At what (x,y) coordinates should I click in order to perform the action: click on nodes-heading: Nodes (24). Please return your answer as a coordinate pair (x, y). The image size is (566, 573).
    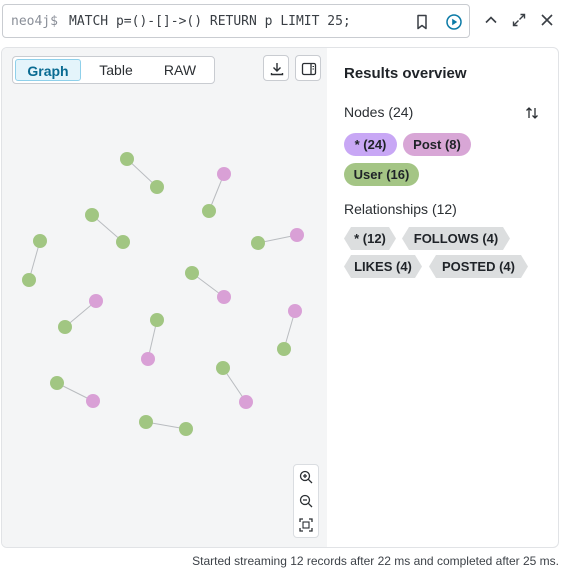
    Looking at the image, I should click on (379, 112).